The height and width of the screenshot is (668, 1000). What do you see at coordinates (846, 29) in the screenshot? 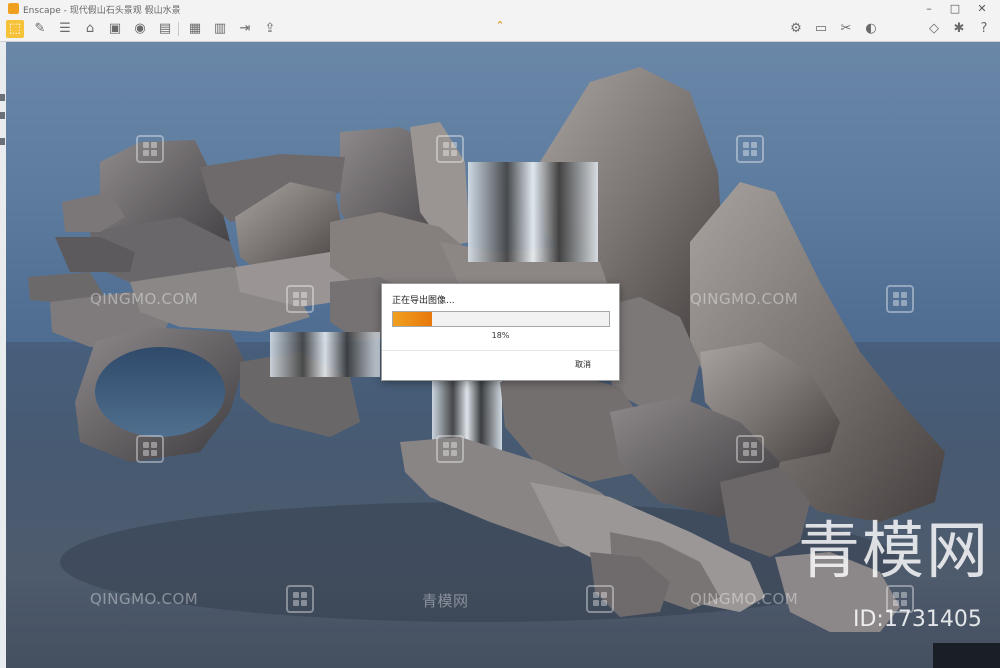
I see `clip-icon: ✂` at bounding box center [846, 29].